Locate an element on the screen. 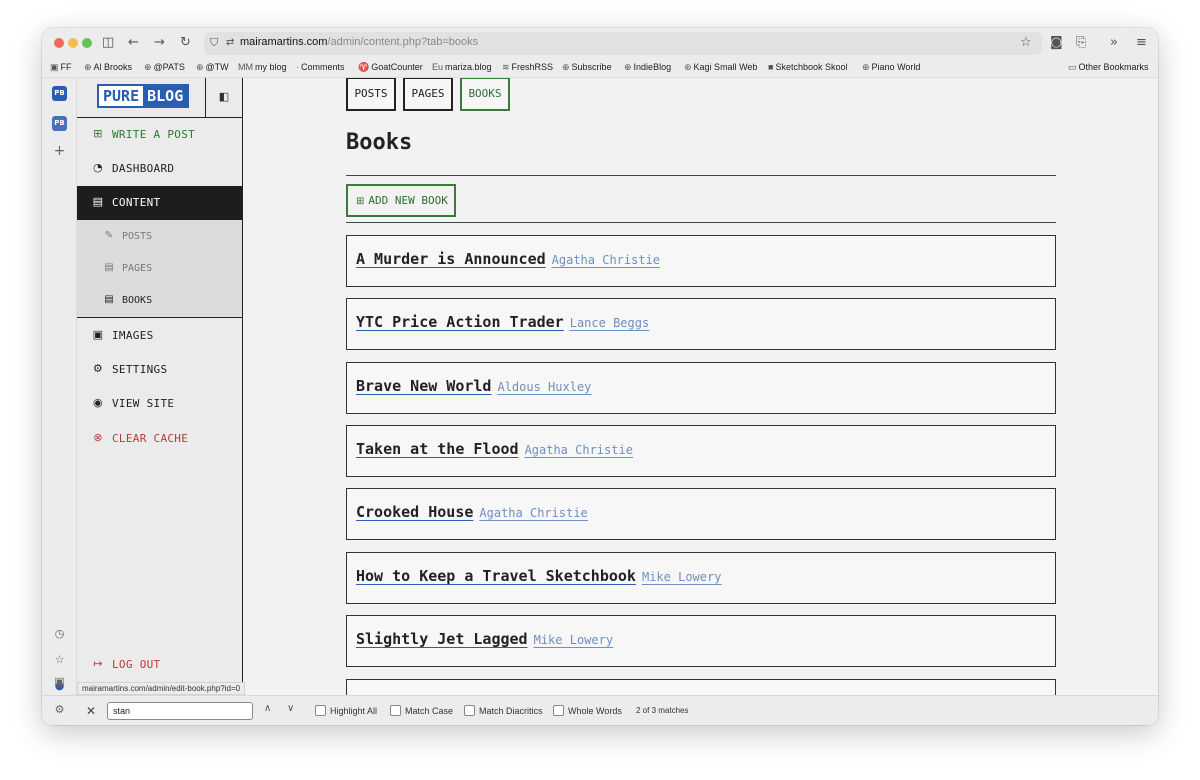 The height and width of the screenshot is (780, 1200). bookmark-item: · Comments is located at coordinates (320, 67).